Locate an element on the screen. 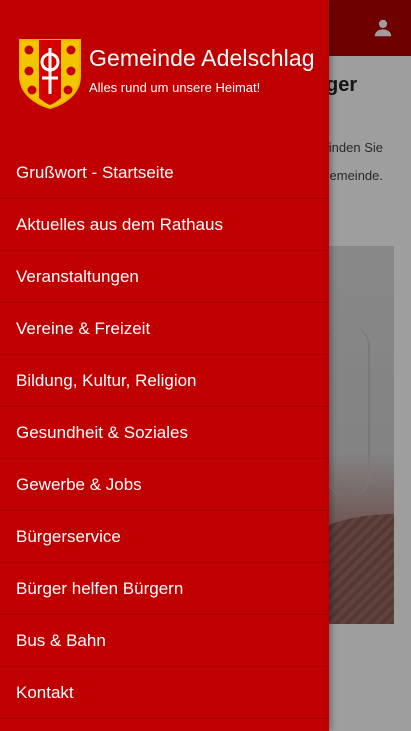 The height and width of the screenshot is (731, 411). menu-item-aktuelles: Aktuelles aus dem Rathaus is located at coordinates (164, 225).